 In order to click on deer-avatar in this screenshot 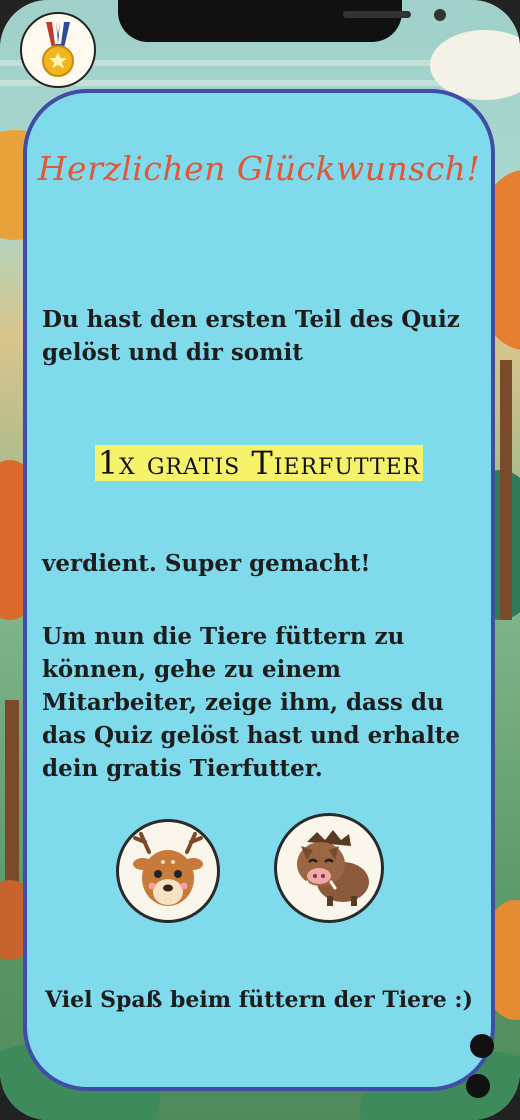, I will do `click(168, 871)`.